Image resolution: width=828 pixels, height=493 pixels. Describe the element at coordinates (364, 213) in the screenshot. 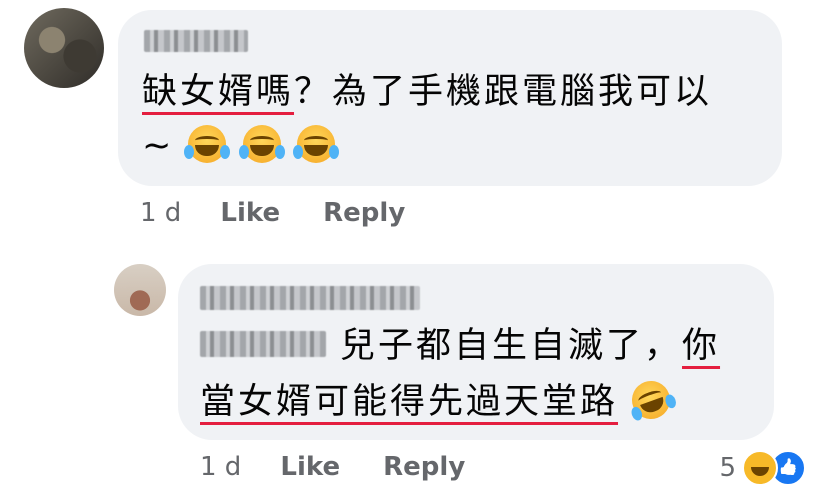

I see `comment-reply-button: Reply` at that location.